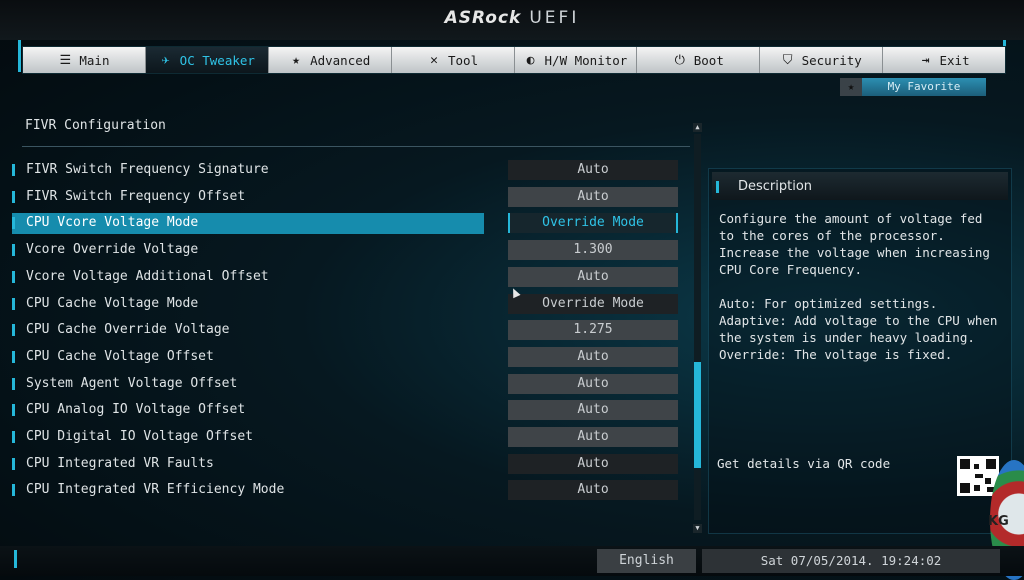 The height and width of the screenshot is (580, 1024). Describe the element at coordinates (19, 56) in the screenshot. I see `left-edge-accent` at that location.